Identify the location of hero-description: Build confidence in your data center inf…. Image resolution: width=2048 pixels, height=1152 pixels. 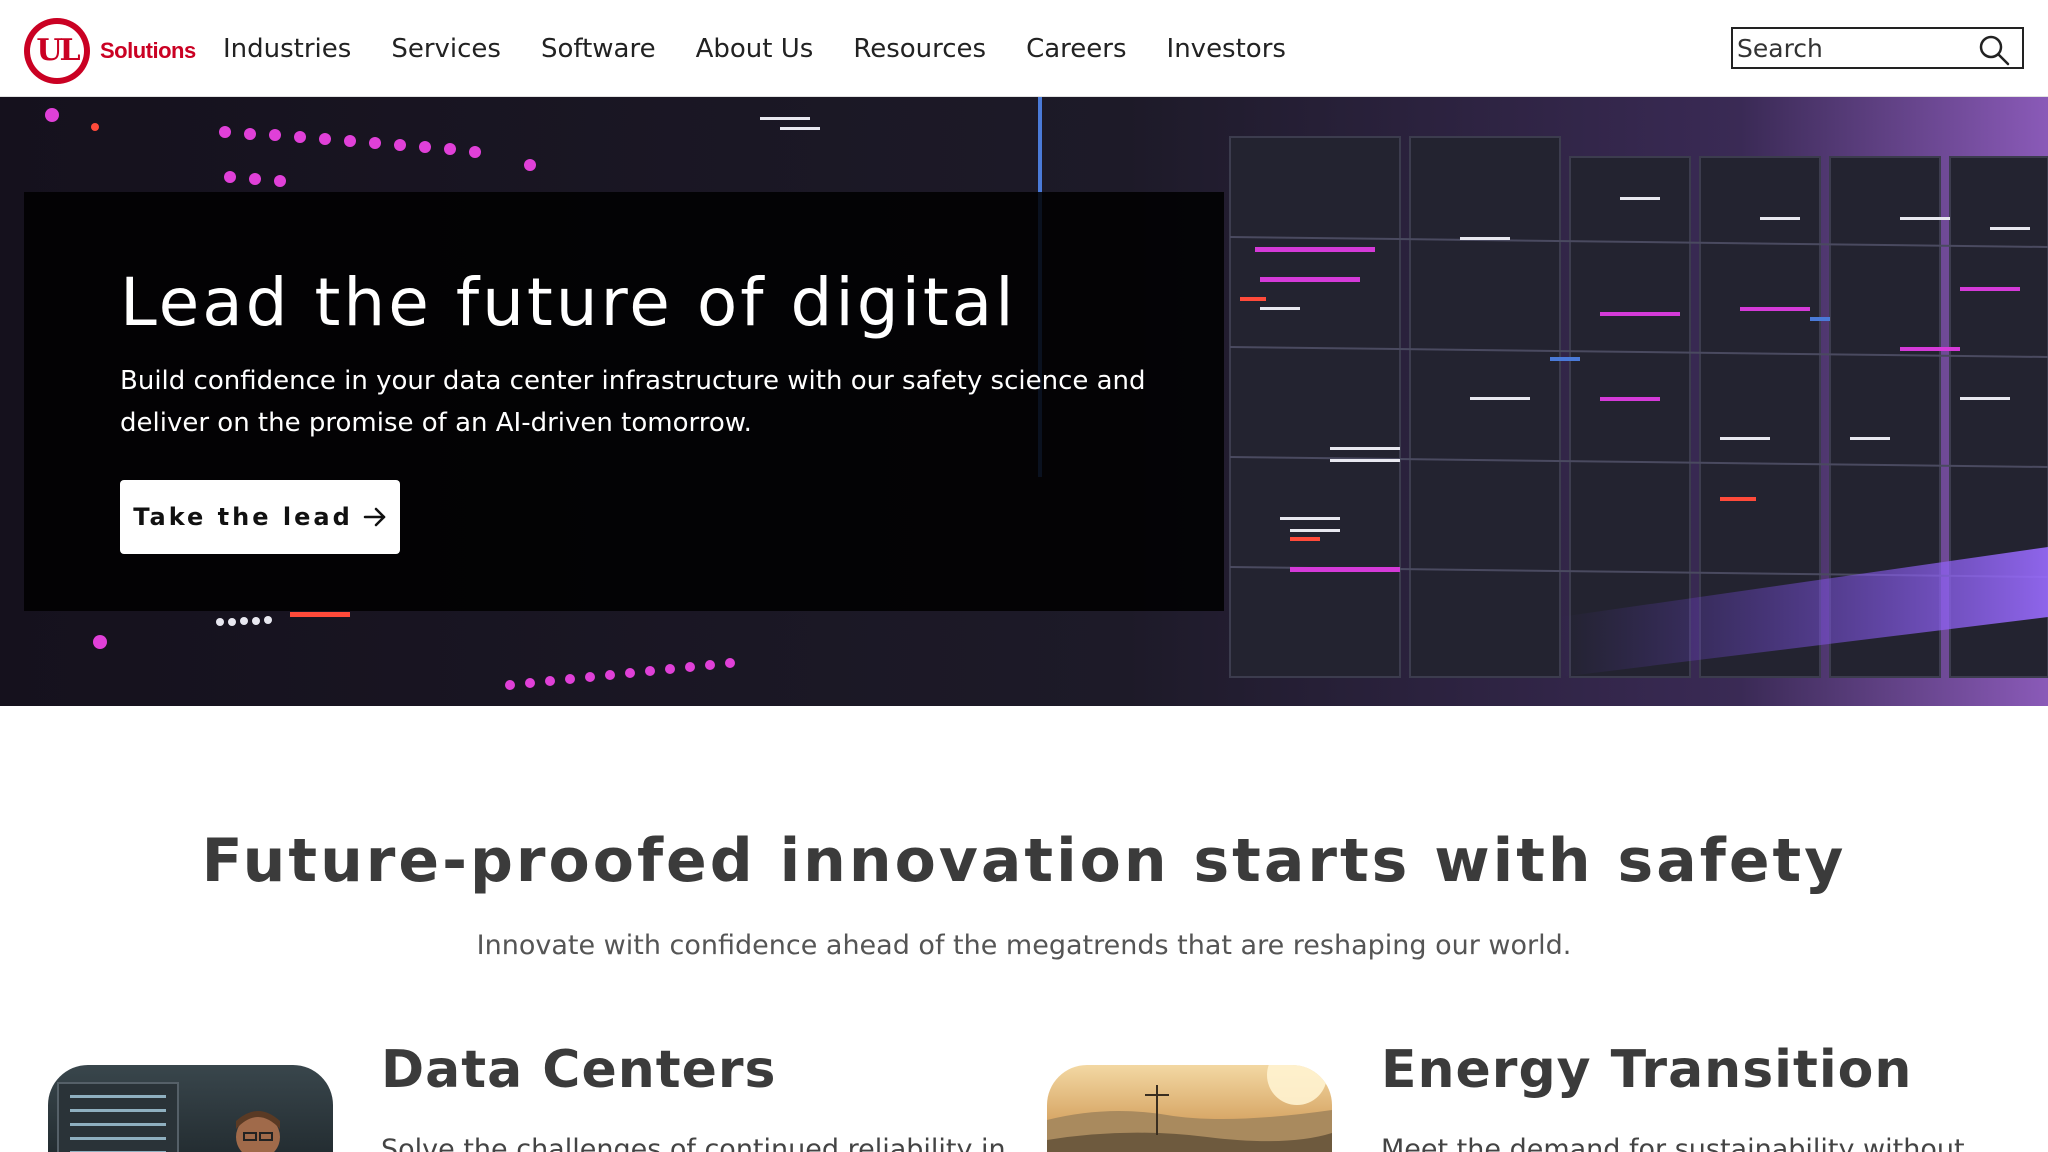
(633, 402).